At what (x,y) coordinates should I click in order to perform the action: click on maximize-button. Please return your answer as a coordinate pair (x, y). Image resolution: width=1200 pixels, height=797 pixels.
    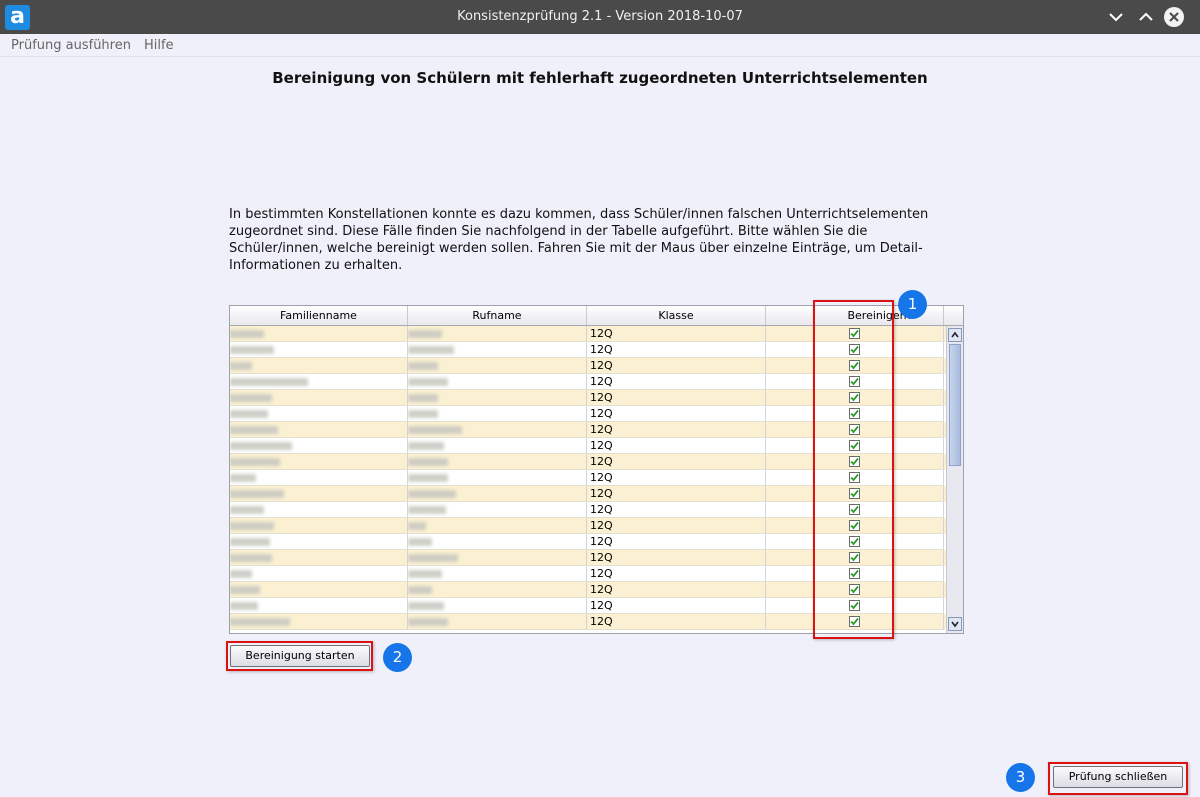
    Looking at the image, I should click on (1146, 17).